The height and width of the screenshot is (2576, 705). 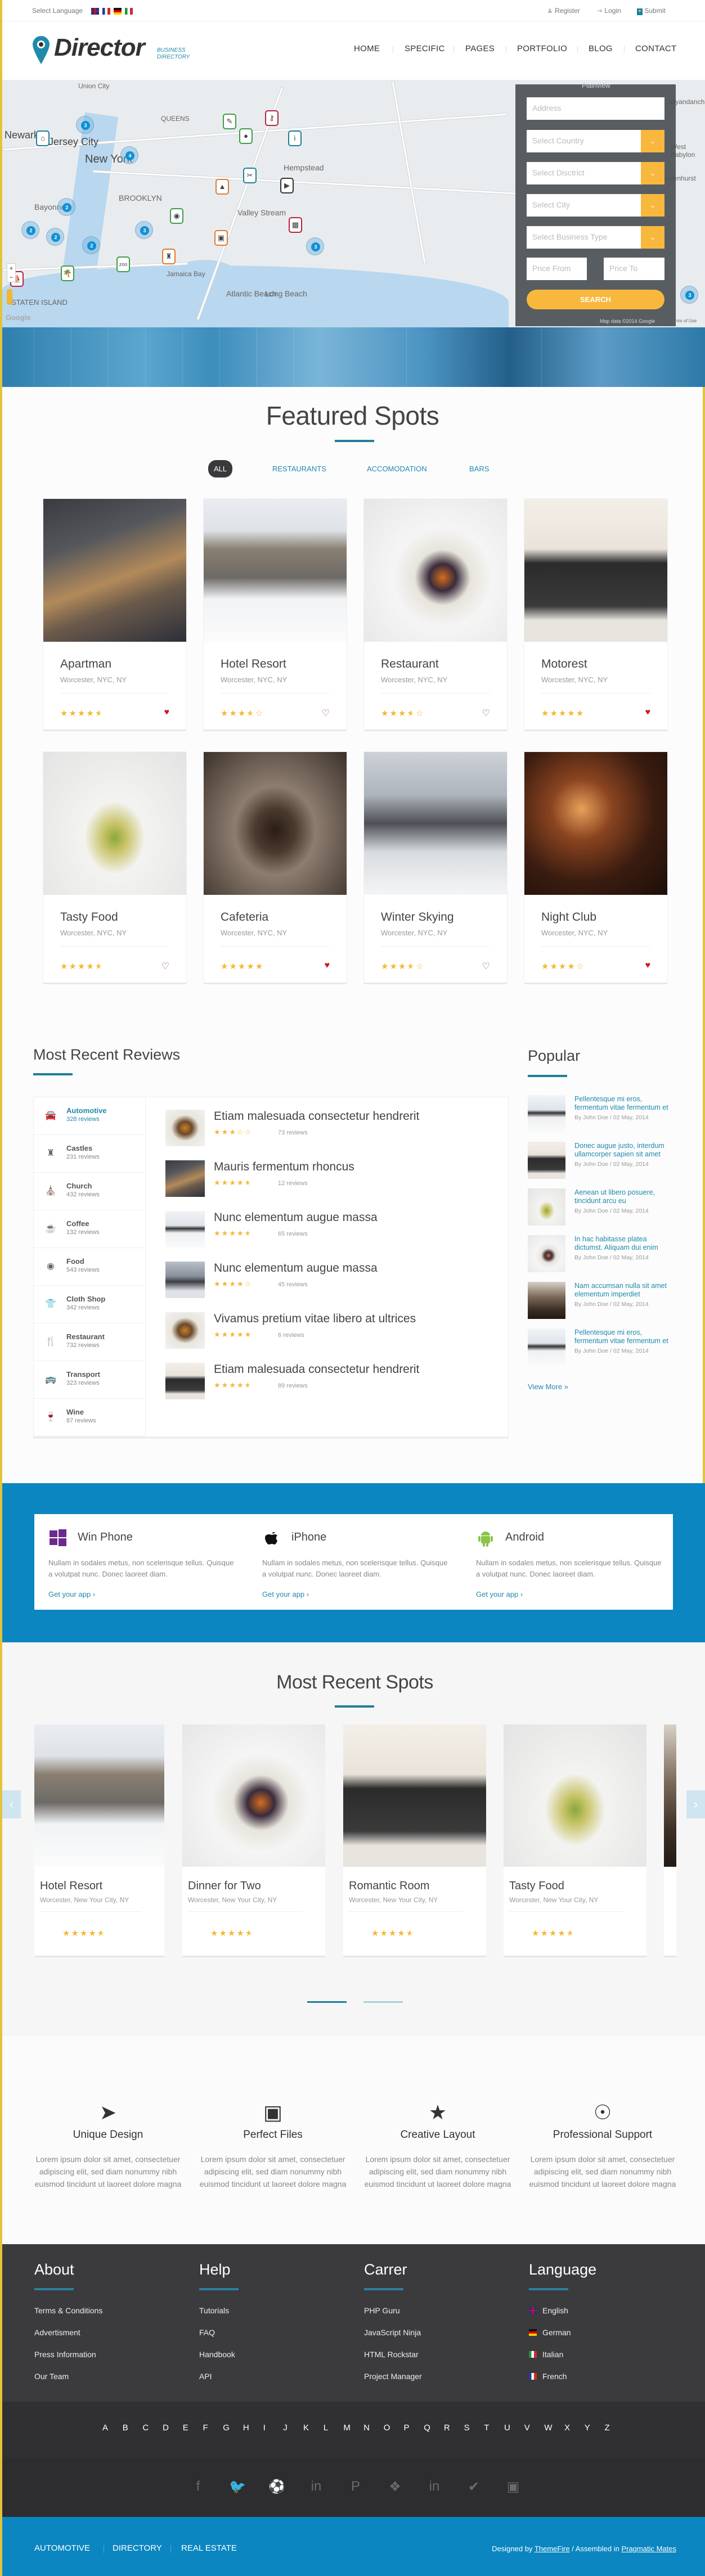 I want to click on alphabet-letter-r: R, so click(x=447, y=2428).